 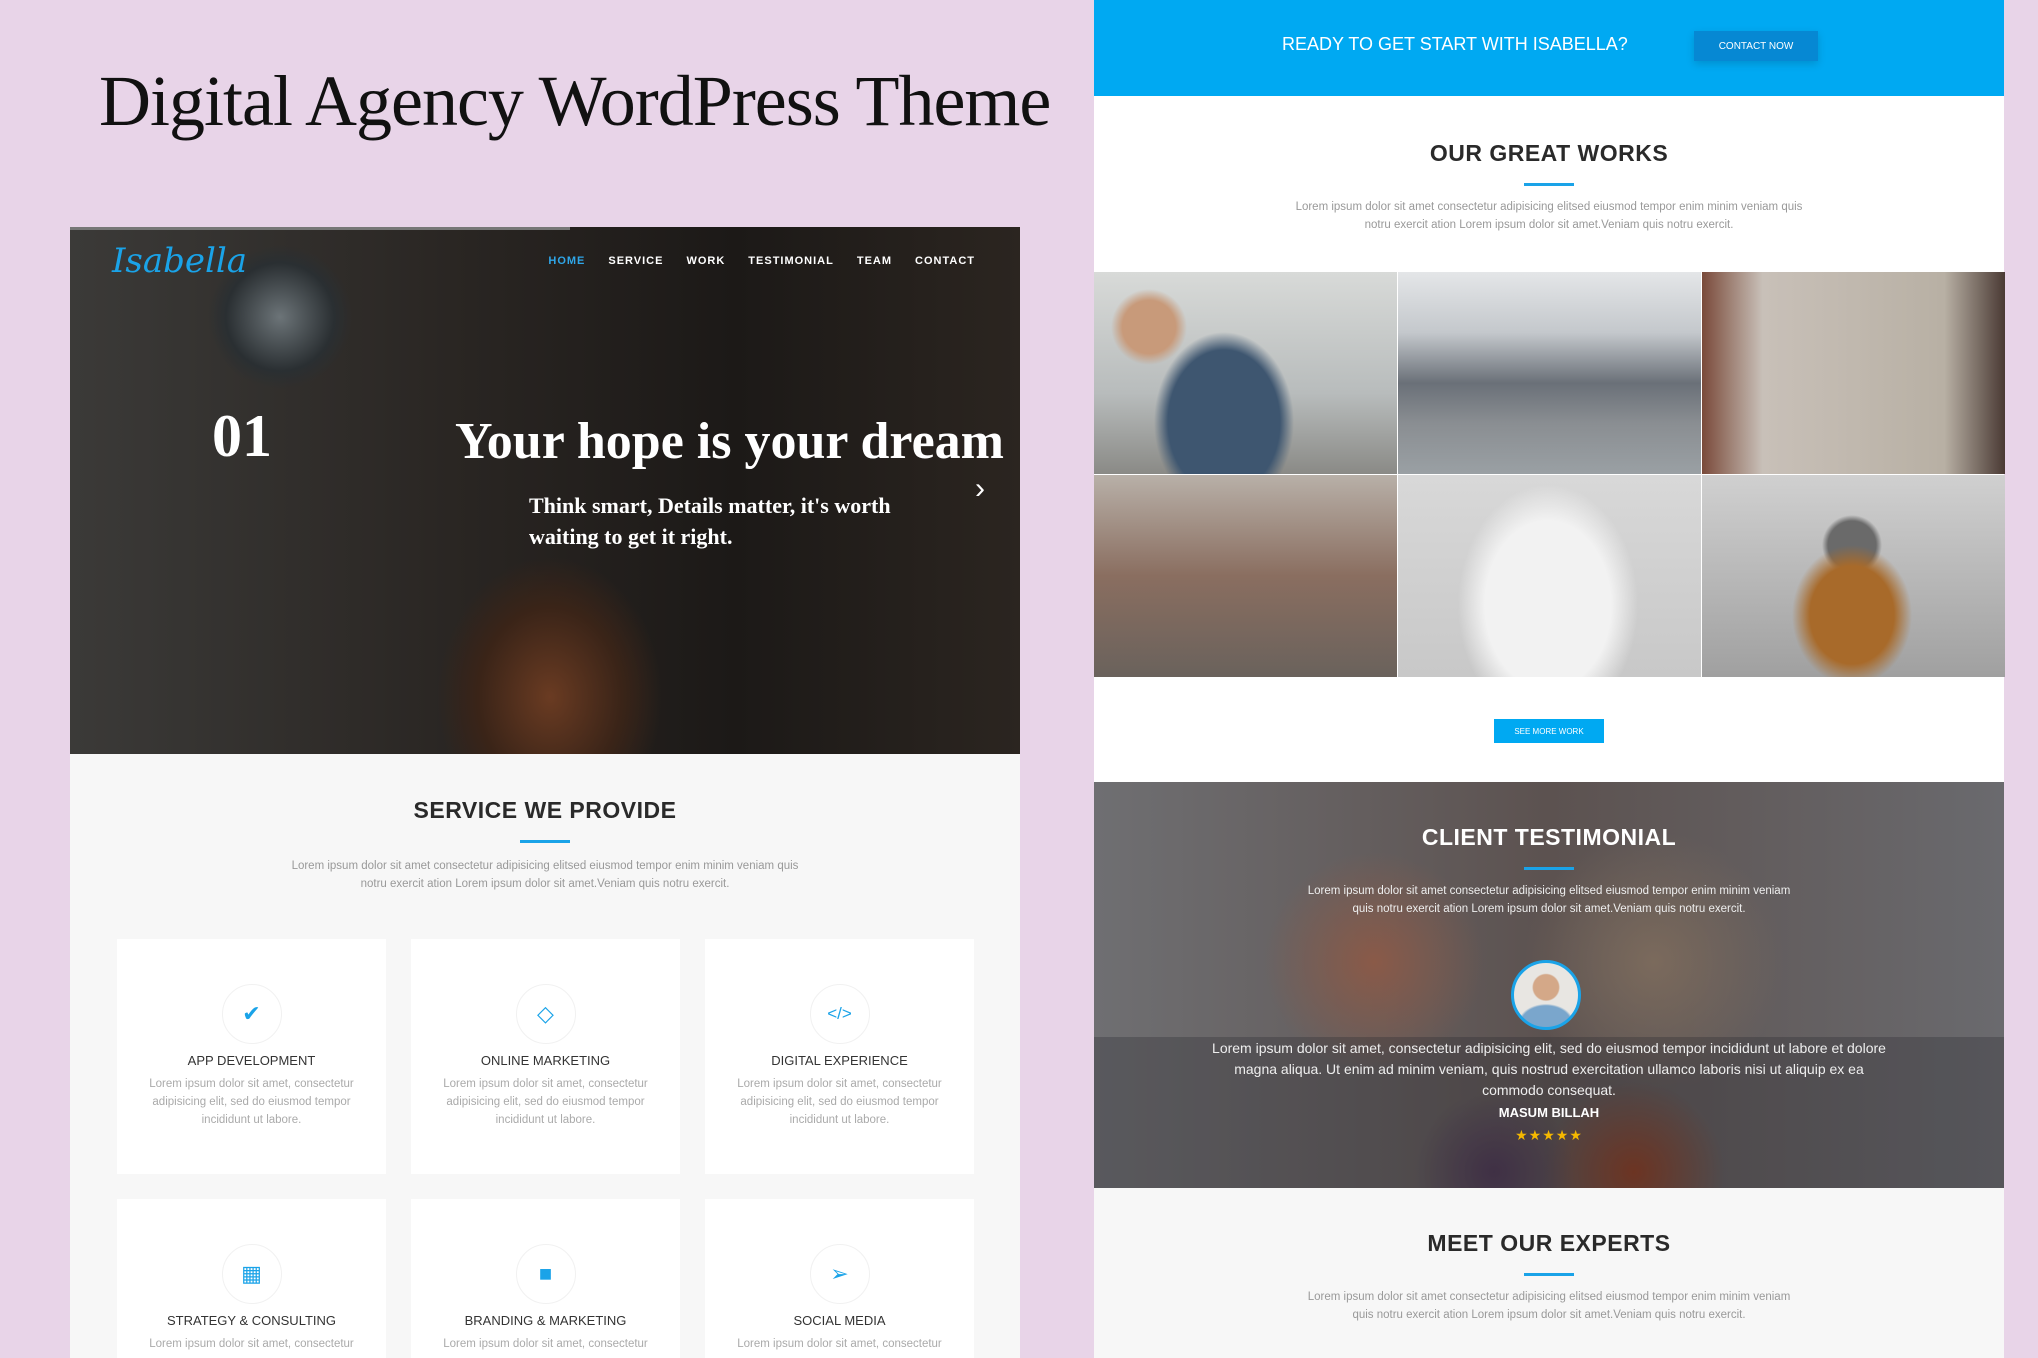 What do you see at coordinates (729, 441) in the screenshot?
I see `hero-headline: Your hope is your dream` at bounding box center [729, 441].